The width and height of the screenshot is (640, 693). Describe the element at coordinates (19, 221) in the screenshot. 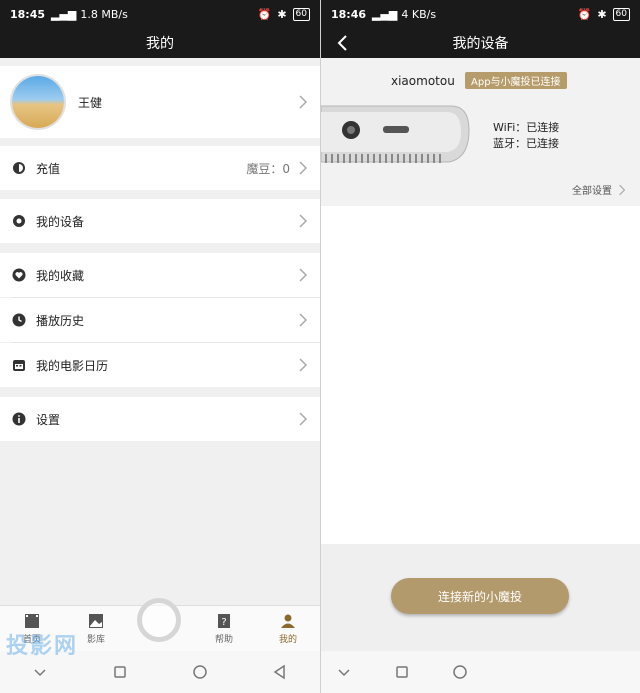

I see `device-icon` at that location.